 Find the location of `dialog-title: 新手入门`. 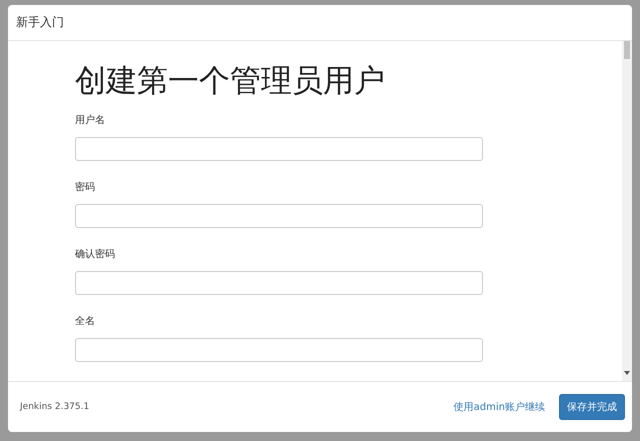

dialog-title: 新手入门 is located at coordinates (40, 22).